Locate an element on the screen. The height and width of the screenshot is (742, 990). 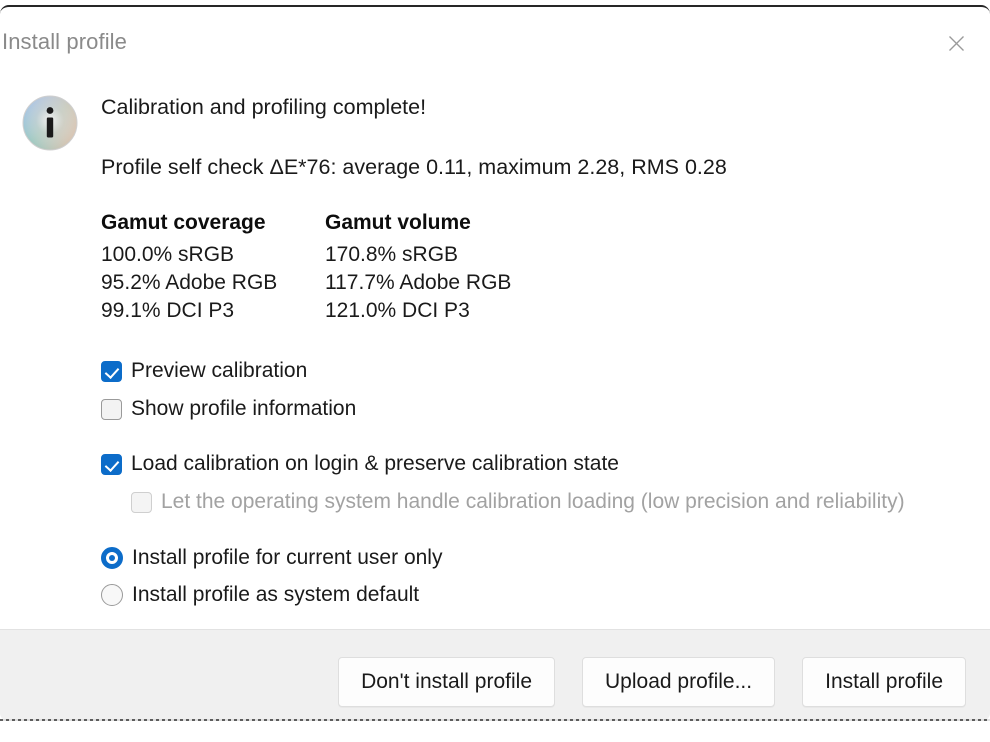
gamut-coverage-adobergb: 95.2% Adobe RGB is located at coordinates (189, 282).